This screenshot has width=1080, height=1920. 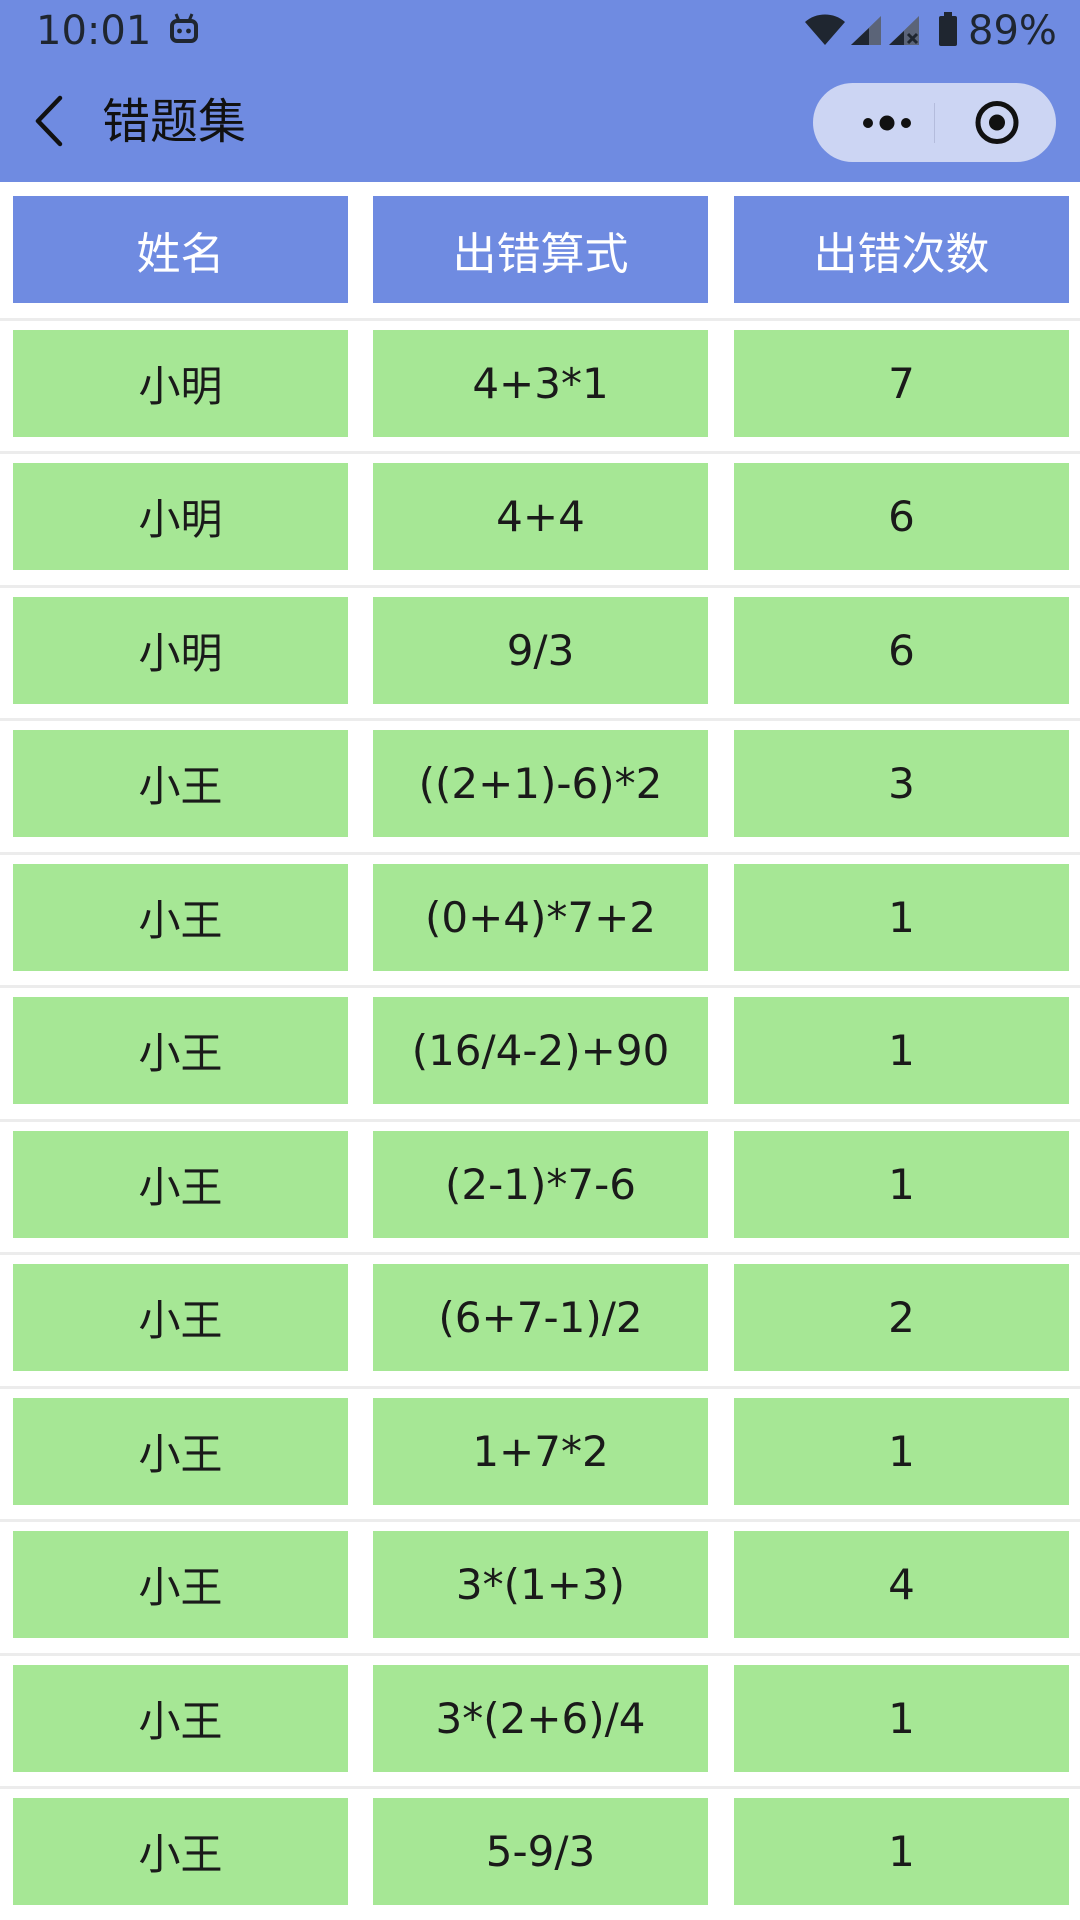 I want to click on cell-expression: 4+3*1, so click(x=540, y=383).